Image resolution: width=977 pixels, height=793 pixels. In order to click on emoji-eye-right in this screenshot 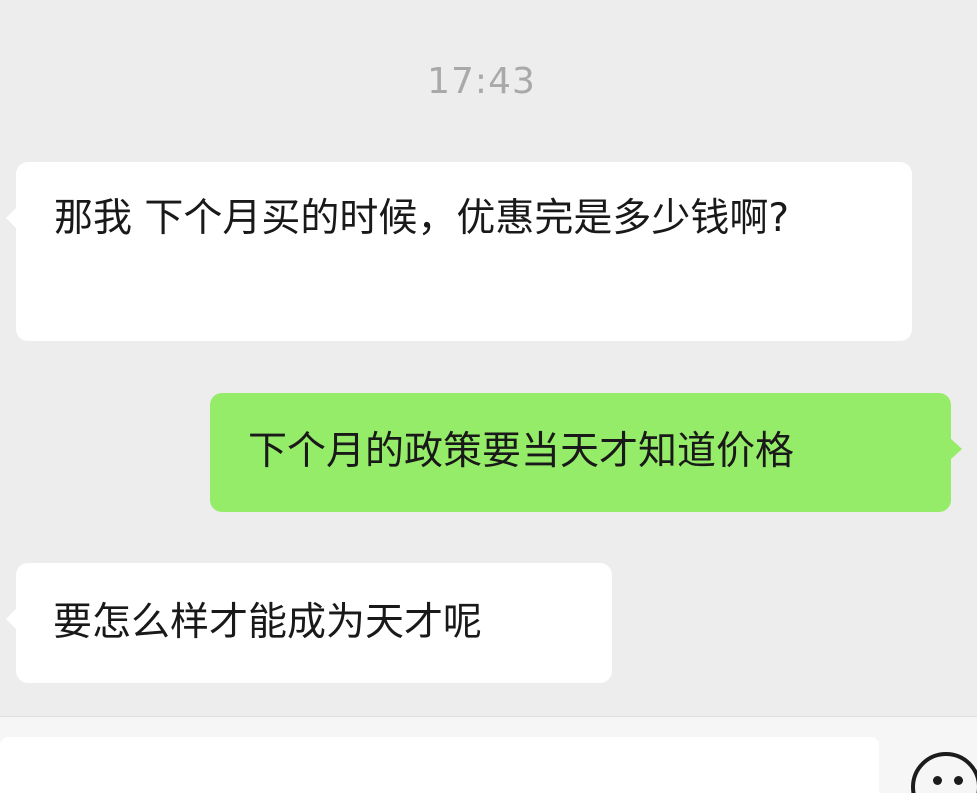, I will do `click(958, 780)`.